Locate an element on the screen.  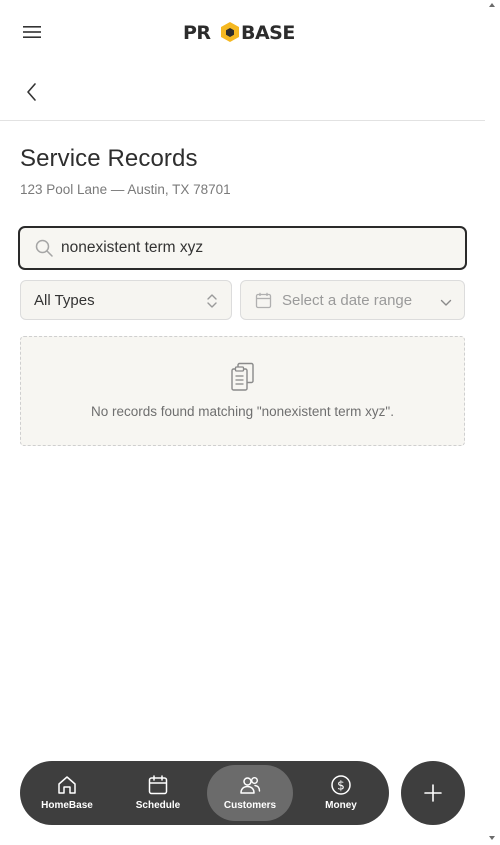
nav-label: Customers is located at coordinates (250, 805).